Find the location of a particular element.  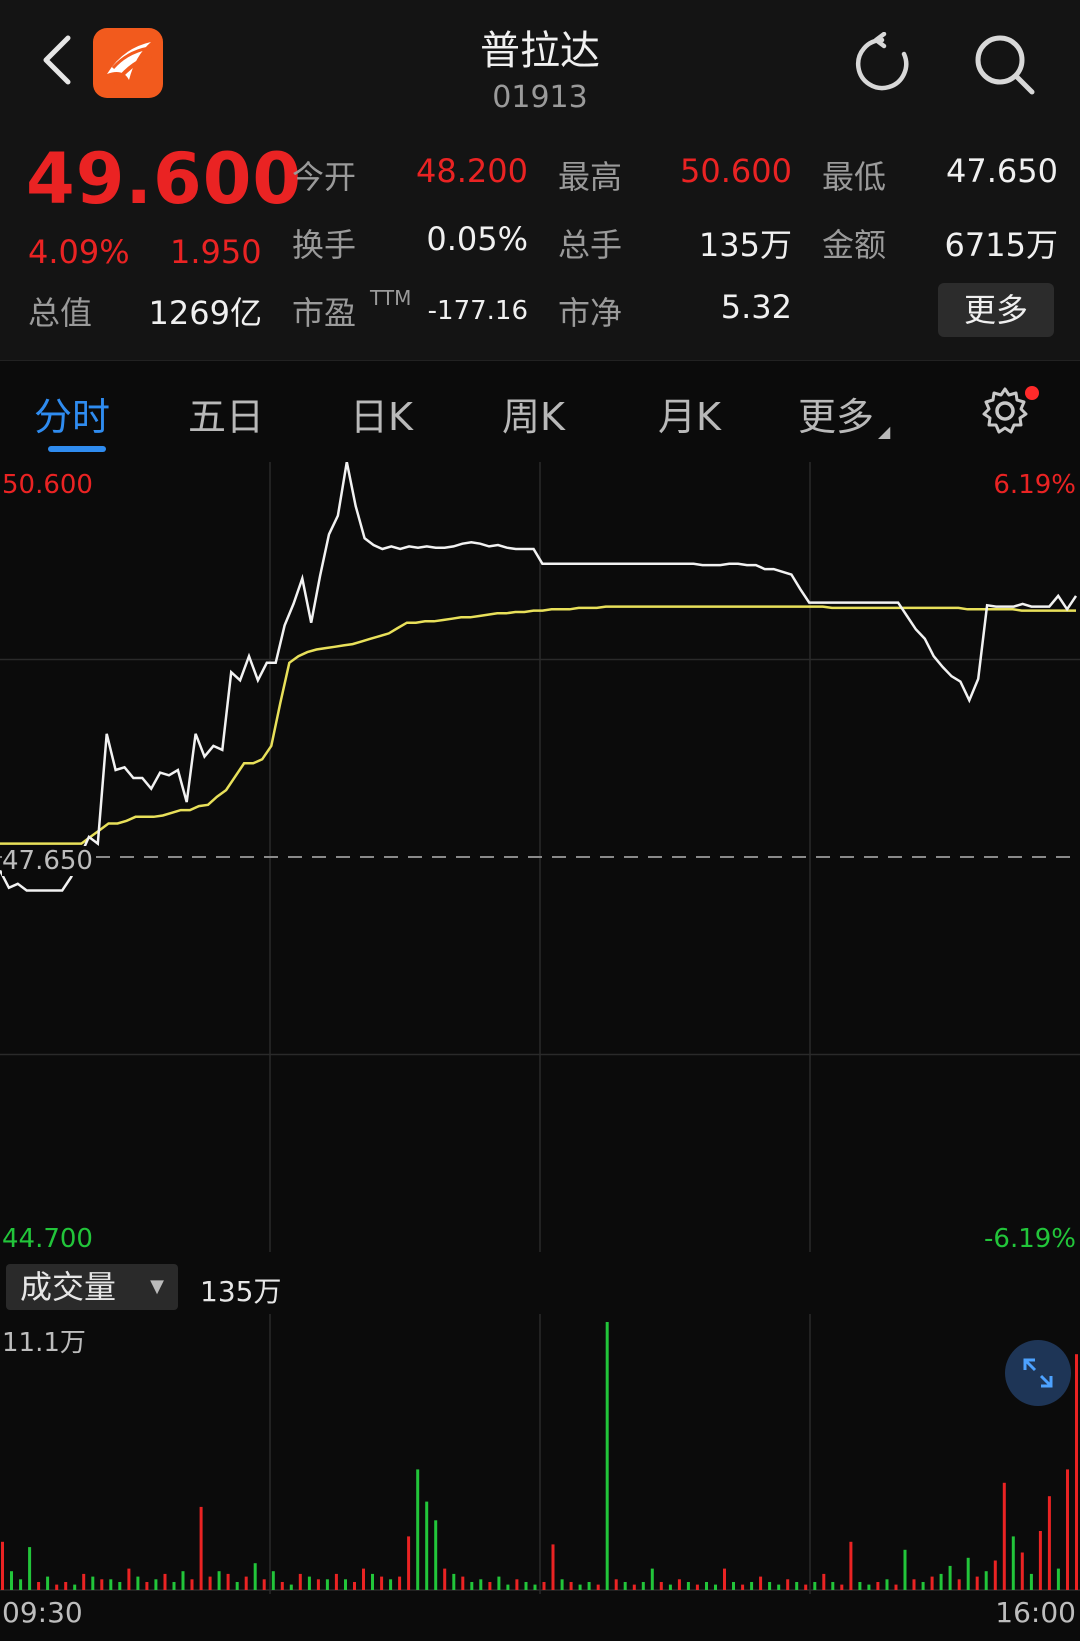

label-pb: 市净 is located at coordinates (590, 313).